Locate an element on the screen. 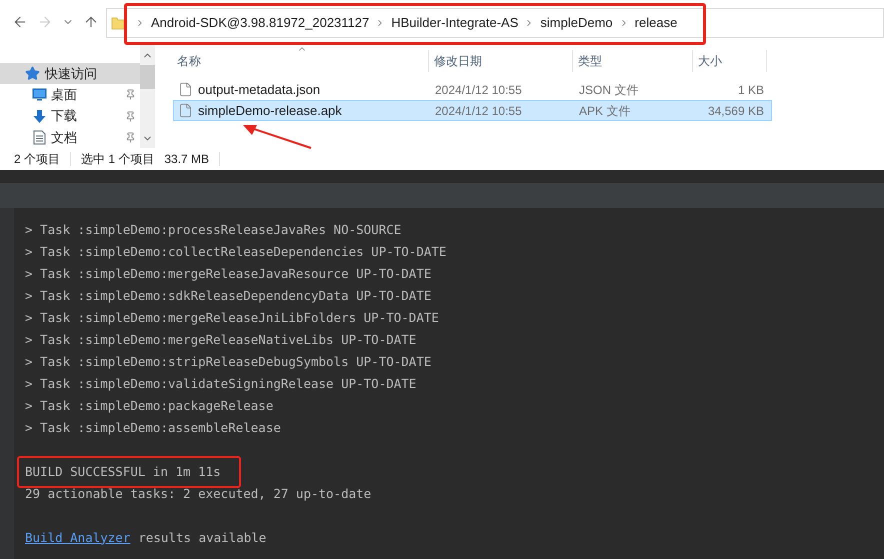 Image resolution: width=884 pixels, height=559 pixels. file-row: output-metadata.json 2024/1/12 10:55 JSON 文件 1 KB is located at coordinates (472, 89).